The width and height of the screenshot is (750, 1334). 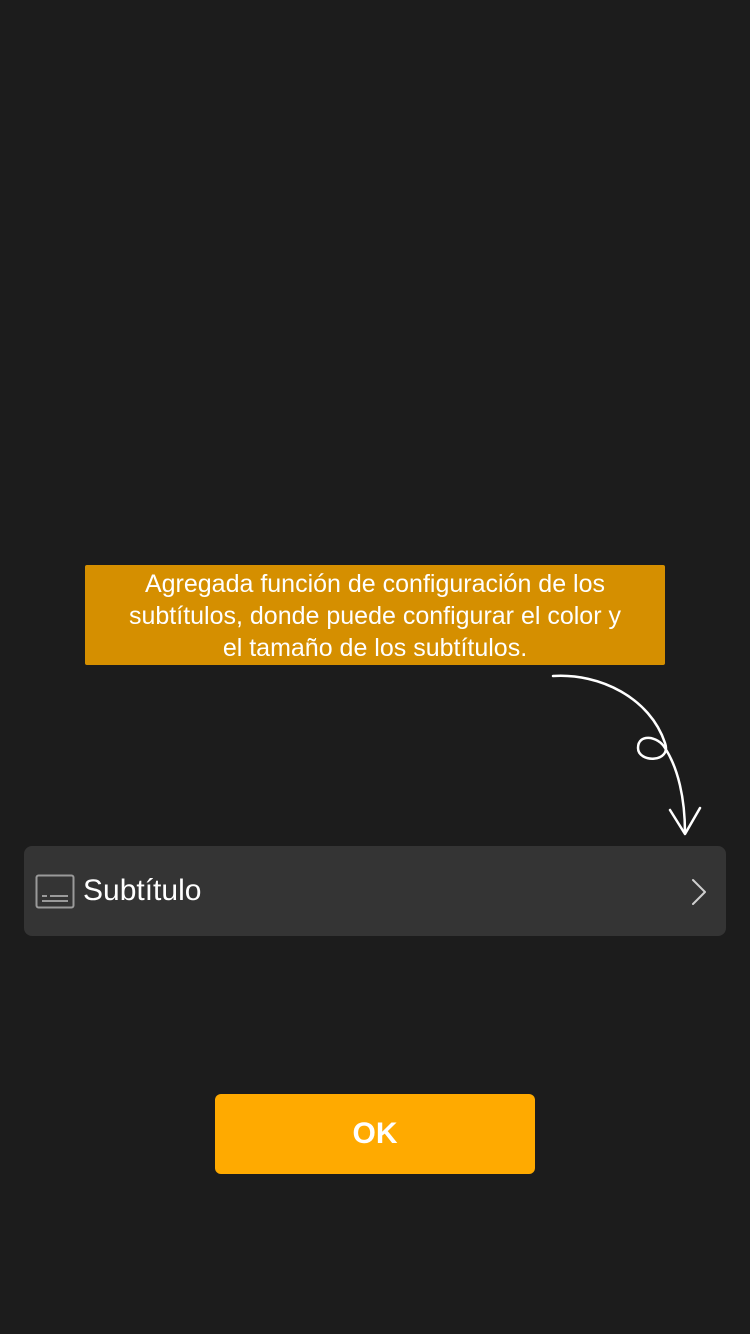 I want to click on tooltip-line-1: Agregada función de configuración de los, so click(x=375, y=584).